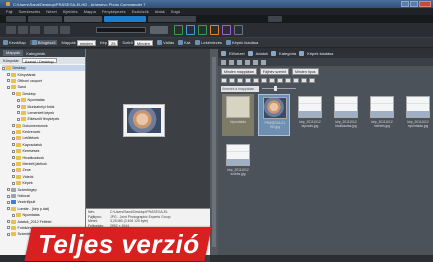 This screenshot has height=262, width=433. What do you see at coordinates (382, 115) in the screenshot?
I see `thumbnail: kép_20111012 mentés.jpg` at bounding box center [382, 115].